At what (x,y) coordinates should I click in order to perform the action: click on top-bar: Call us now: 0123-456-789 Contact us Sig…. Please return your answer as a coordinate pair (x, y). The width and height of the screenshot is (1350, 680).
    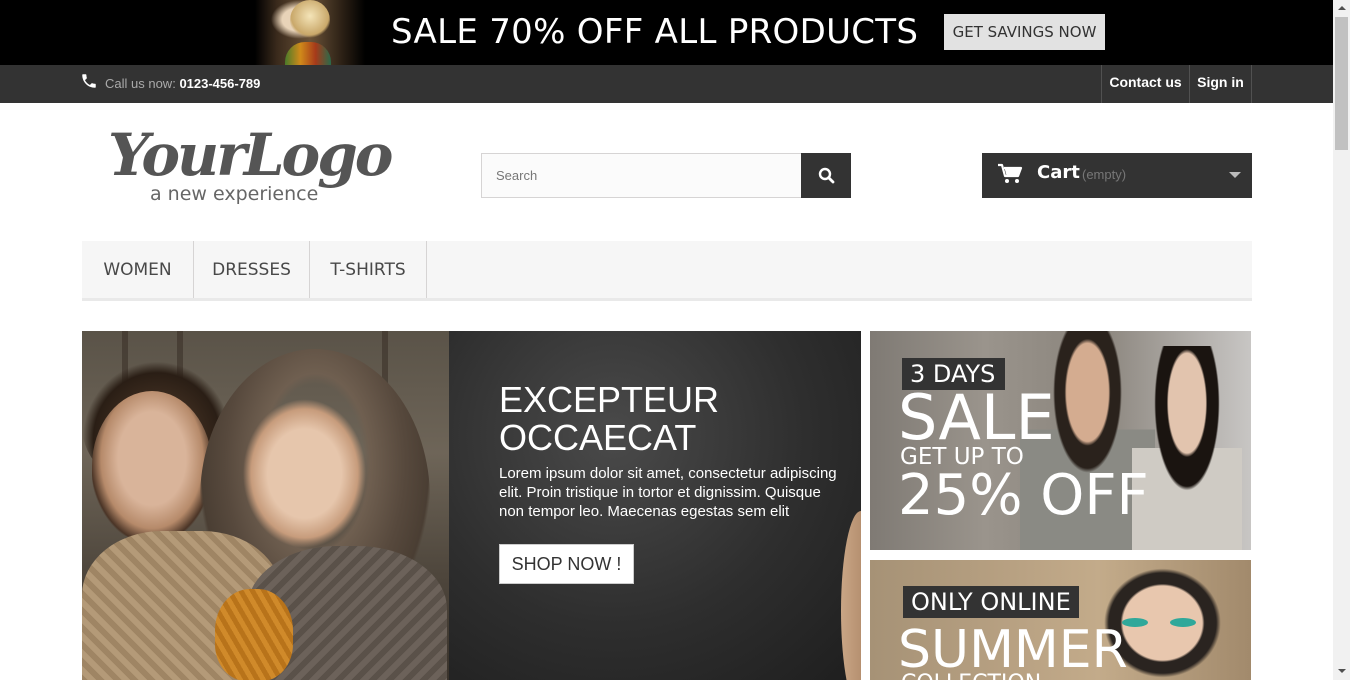
    Looking at the image, I should click on (666, 84).